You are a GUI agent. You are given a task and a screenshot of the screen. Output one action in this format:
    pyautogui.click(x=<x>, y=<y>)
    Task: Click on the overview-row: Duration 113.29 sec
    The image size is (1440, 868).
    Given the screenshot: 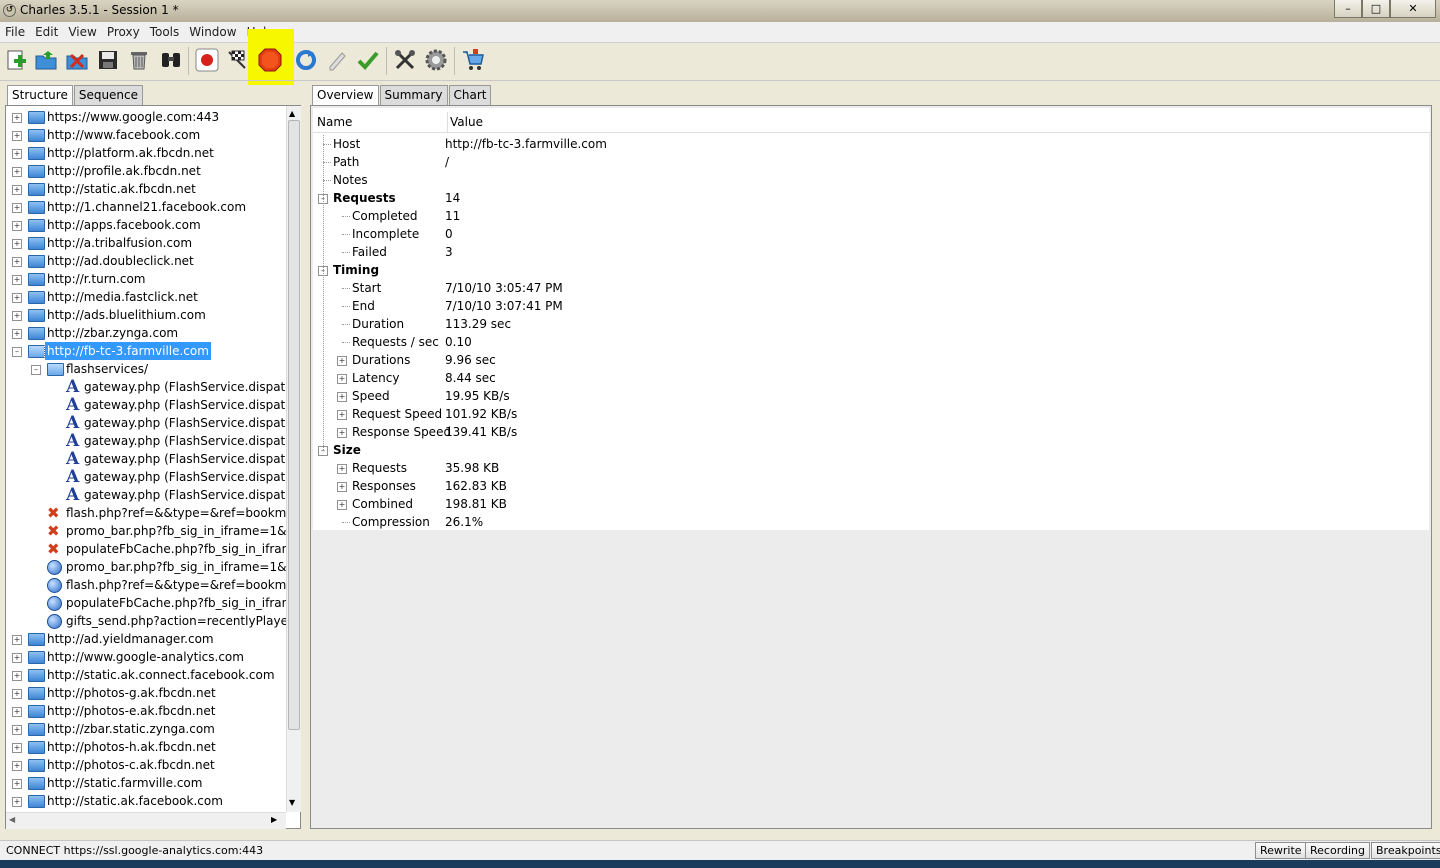 What is the action you would take?
    pyautogui.click(x=871, y=324)
    